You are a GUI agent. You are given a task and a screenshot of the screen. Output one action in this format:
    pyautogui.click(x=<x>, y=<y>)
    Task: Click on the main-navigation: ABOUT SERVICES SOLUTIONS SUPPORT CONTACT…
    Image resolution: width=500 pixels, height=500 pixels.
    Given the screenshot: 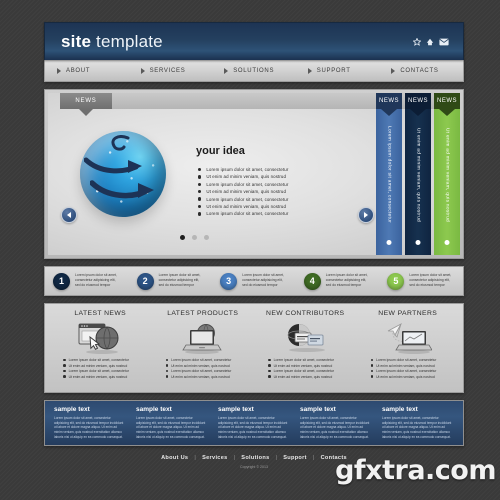 What is the action you would take?
    pyautogui.click(x=254, y=71)
    